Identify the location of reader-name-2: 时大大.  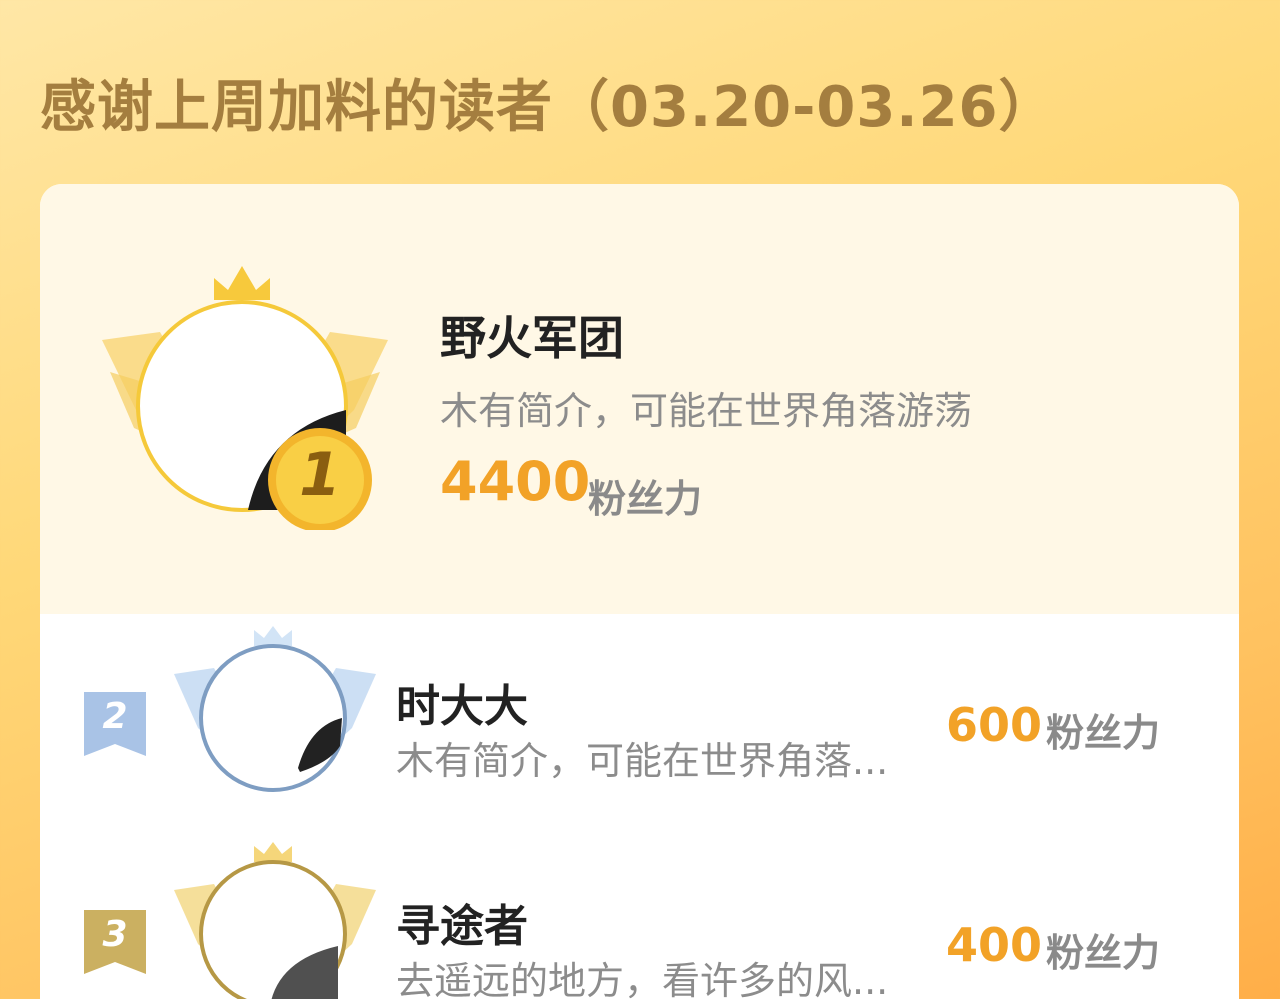
(462, 702).